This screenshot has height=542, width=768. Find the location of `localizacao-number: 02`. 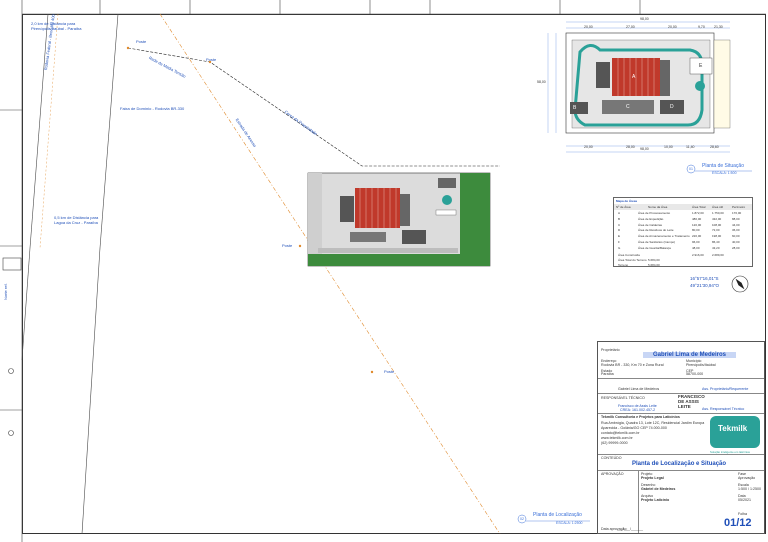

localizacao-number: 02 is located at coordinates (522, 519).